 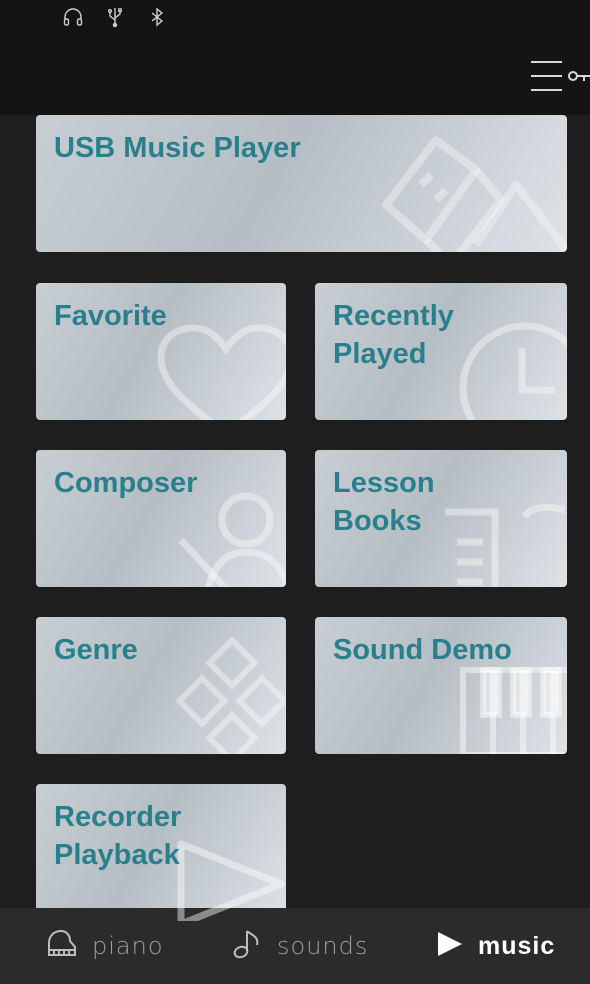 I want to click on tile-favorite: Favorite, so click(x=161, y=351).